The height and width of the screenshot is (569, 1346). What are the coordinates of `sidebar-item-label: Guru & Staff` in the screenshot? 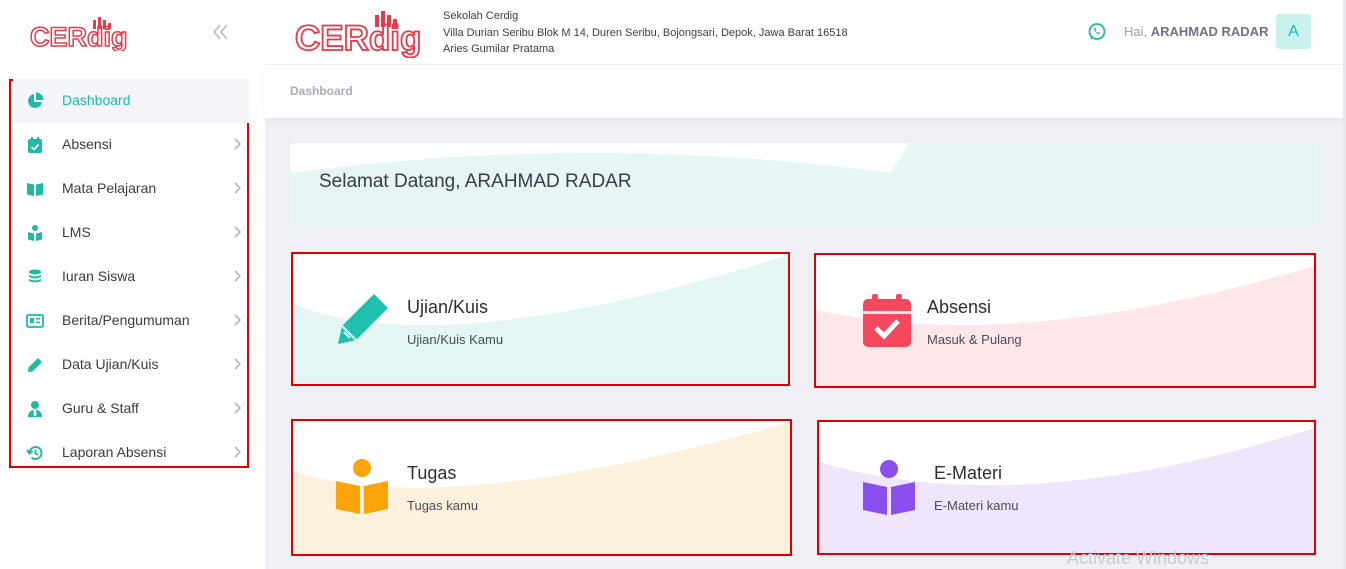 It's located at (100, 408).